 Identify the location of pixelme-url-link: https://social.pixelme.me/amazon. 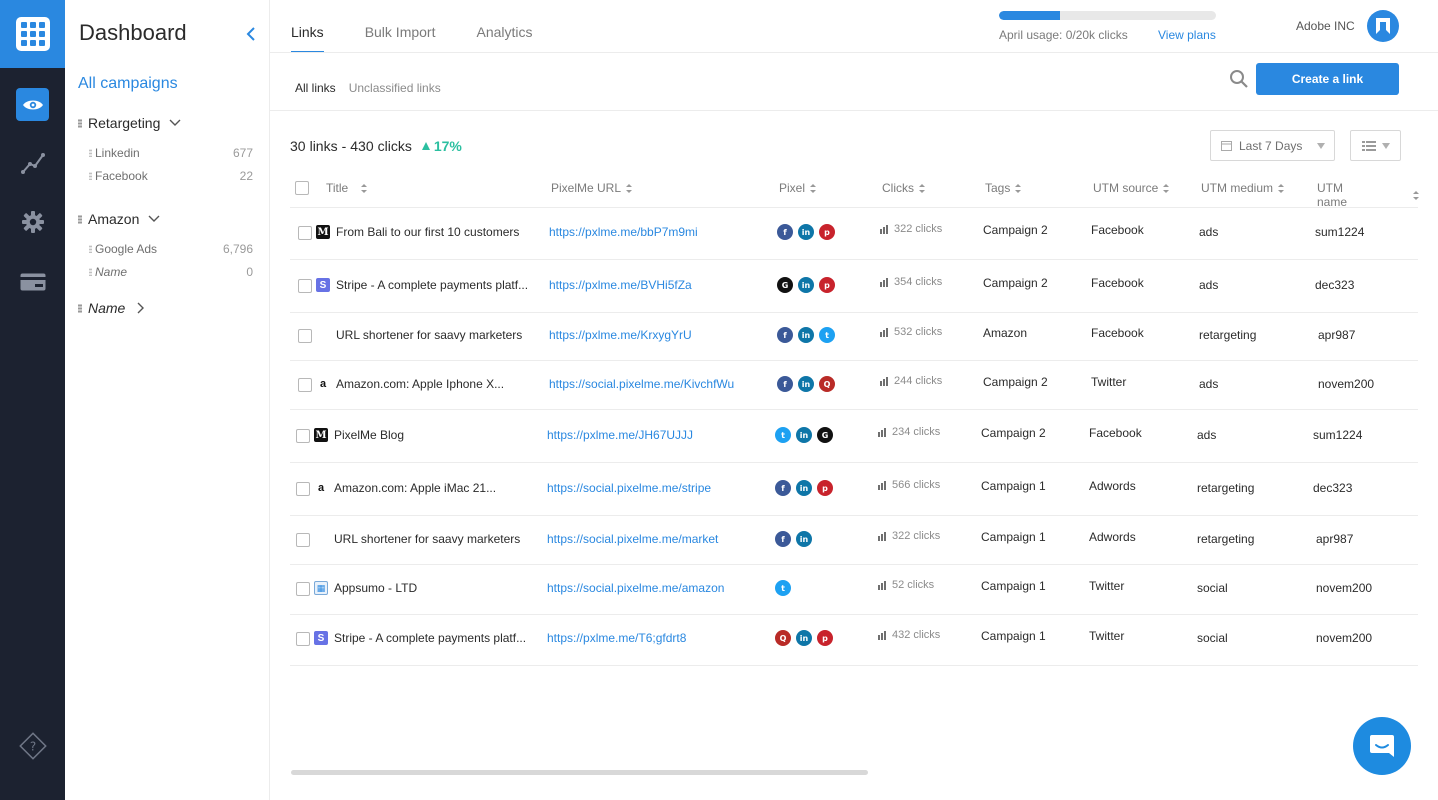
(635, 588).